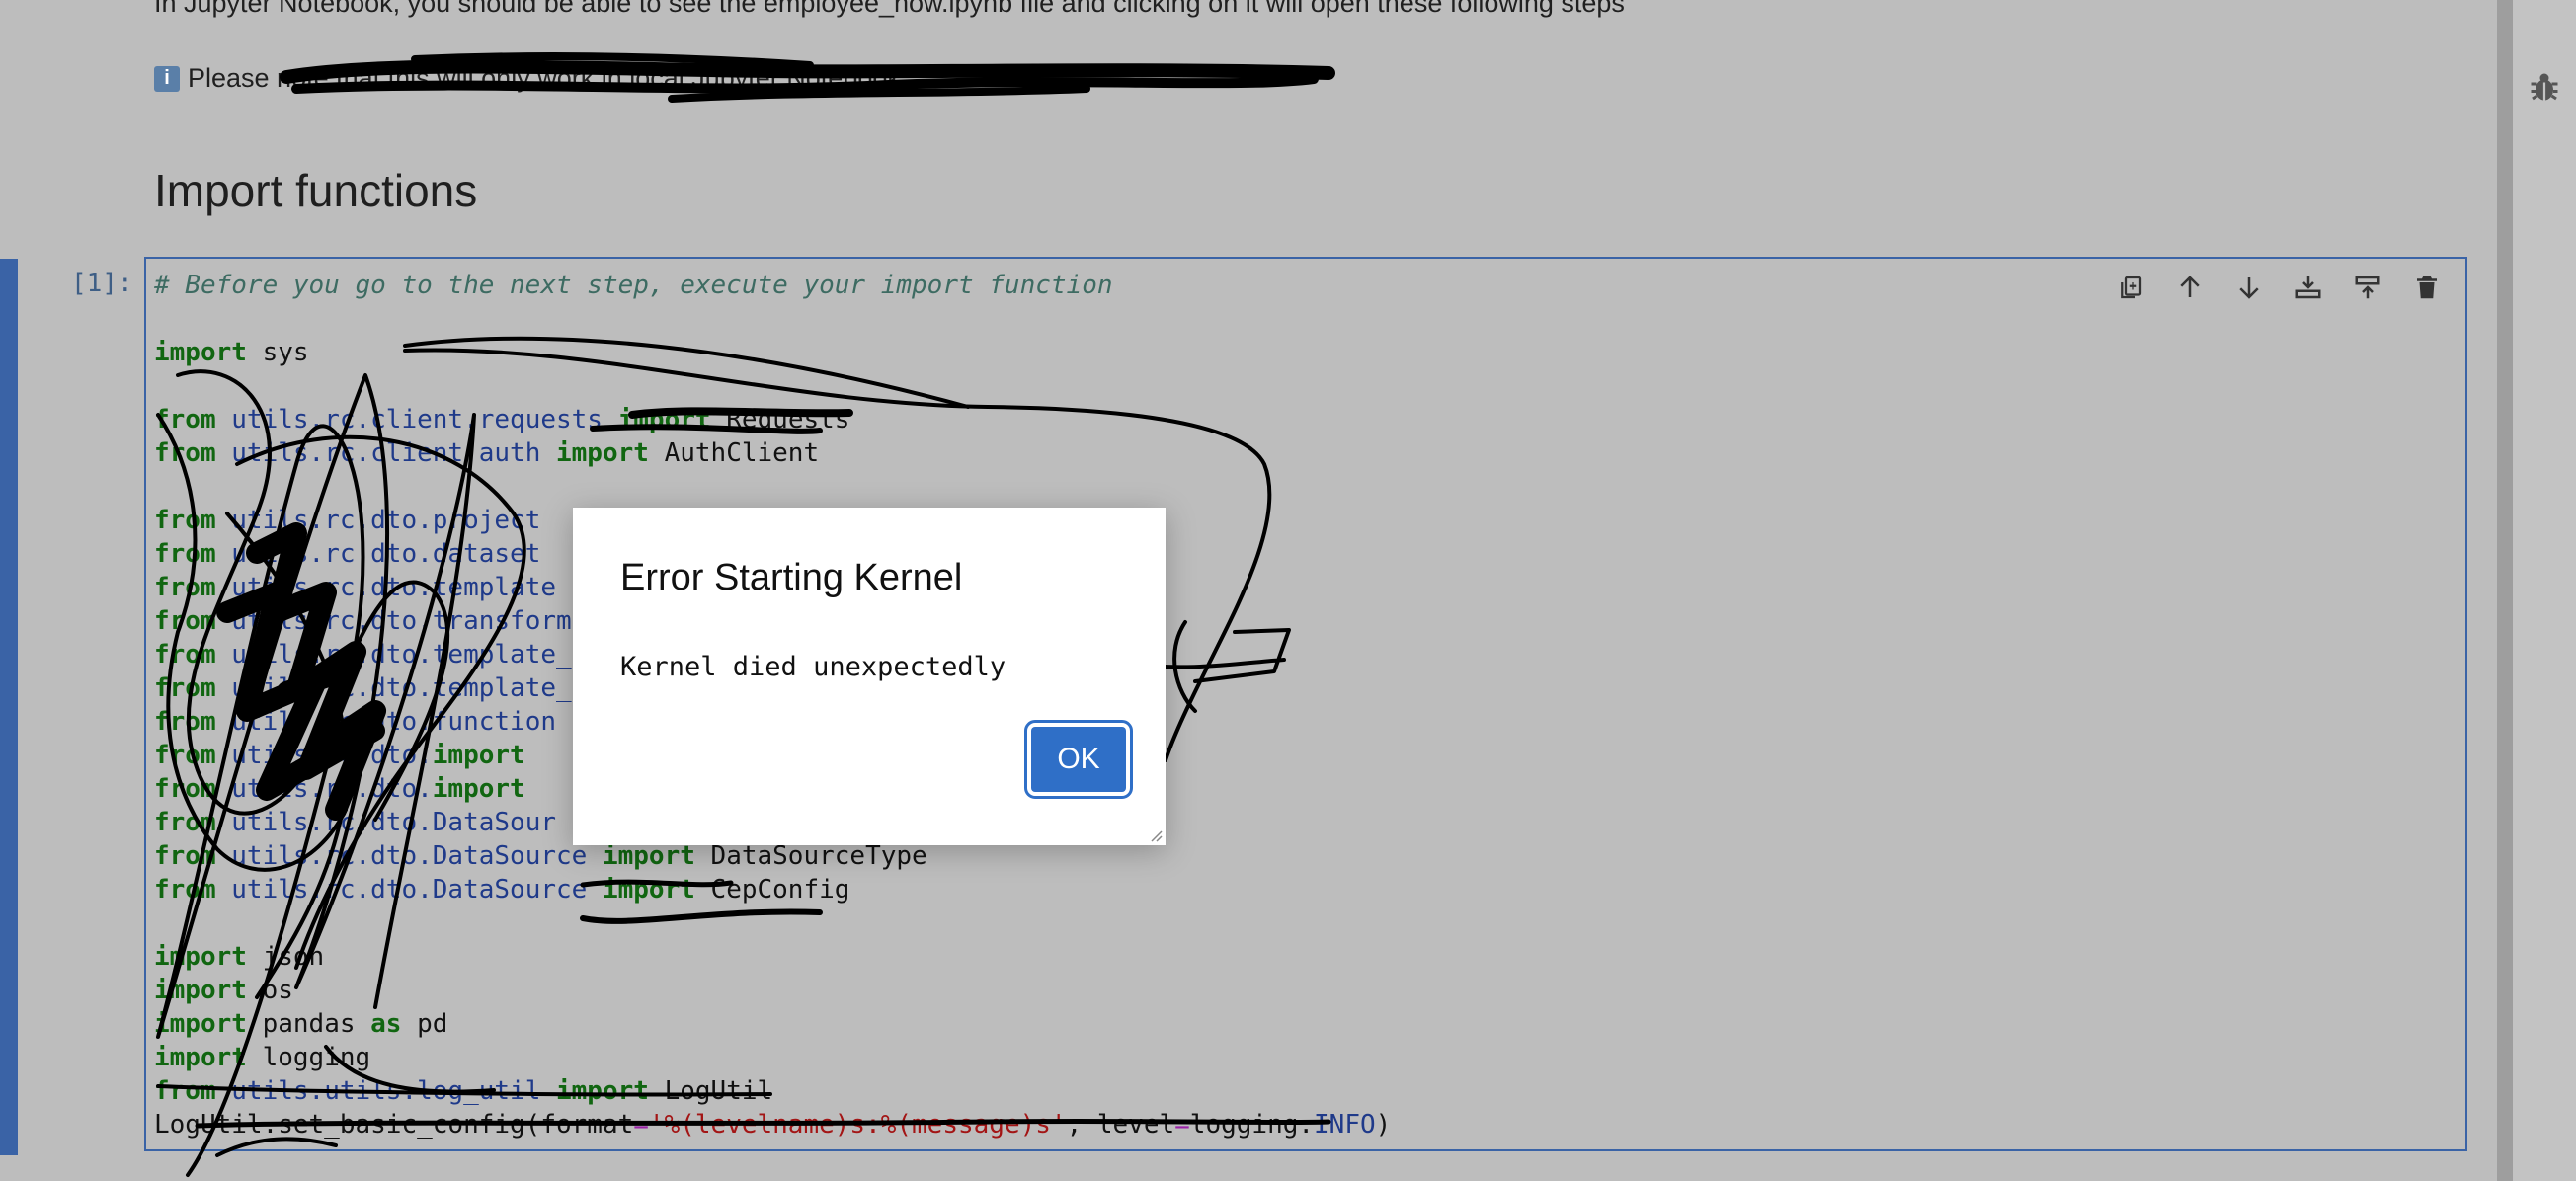  Describe the element at coordinates (813, 667) in the screenshot. I see `dialog-message: Kernel died unexpectedly` at that location.